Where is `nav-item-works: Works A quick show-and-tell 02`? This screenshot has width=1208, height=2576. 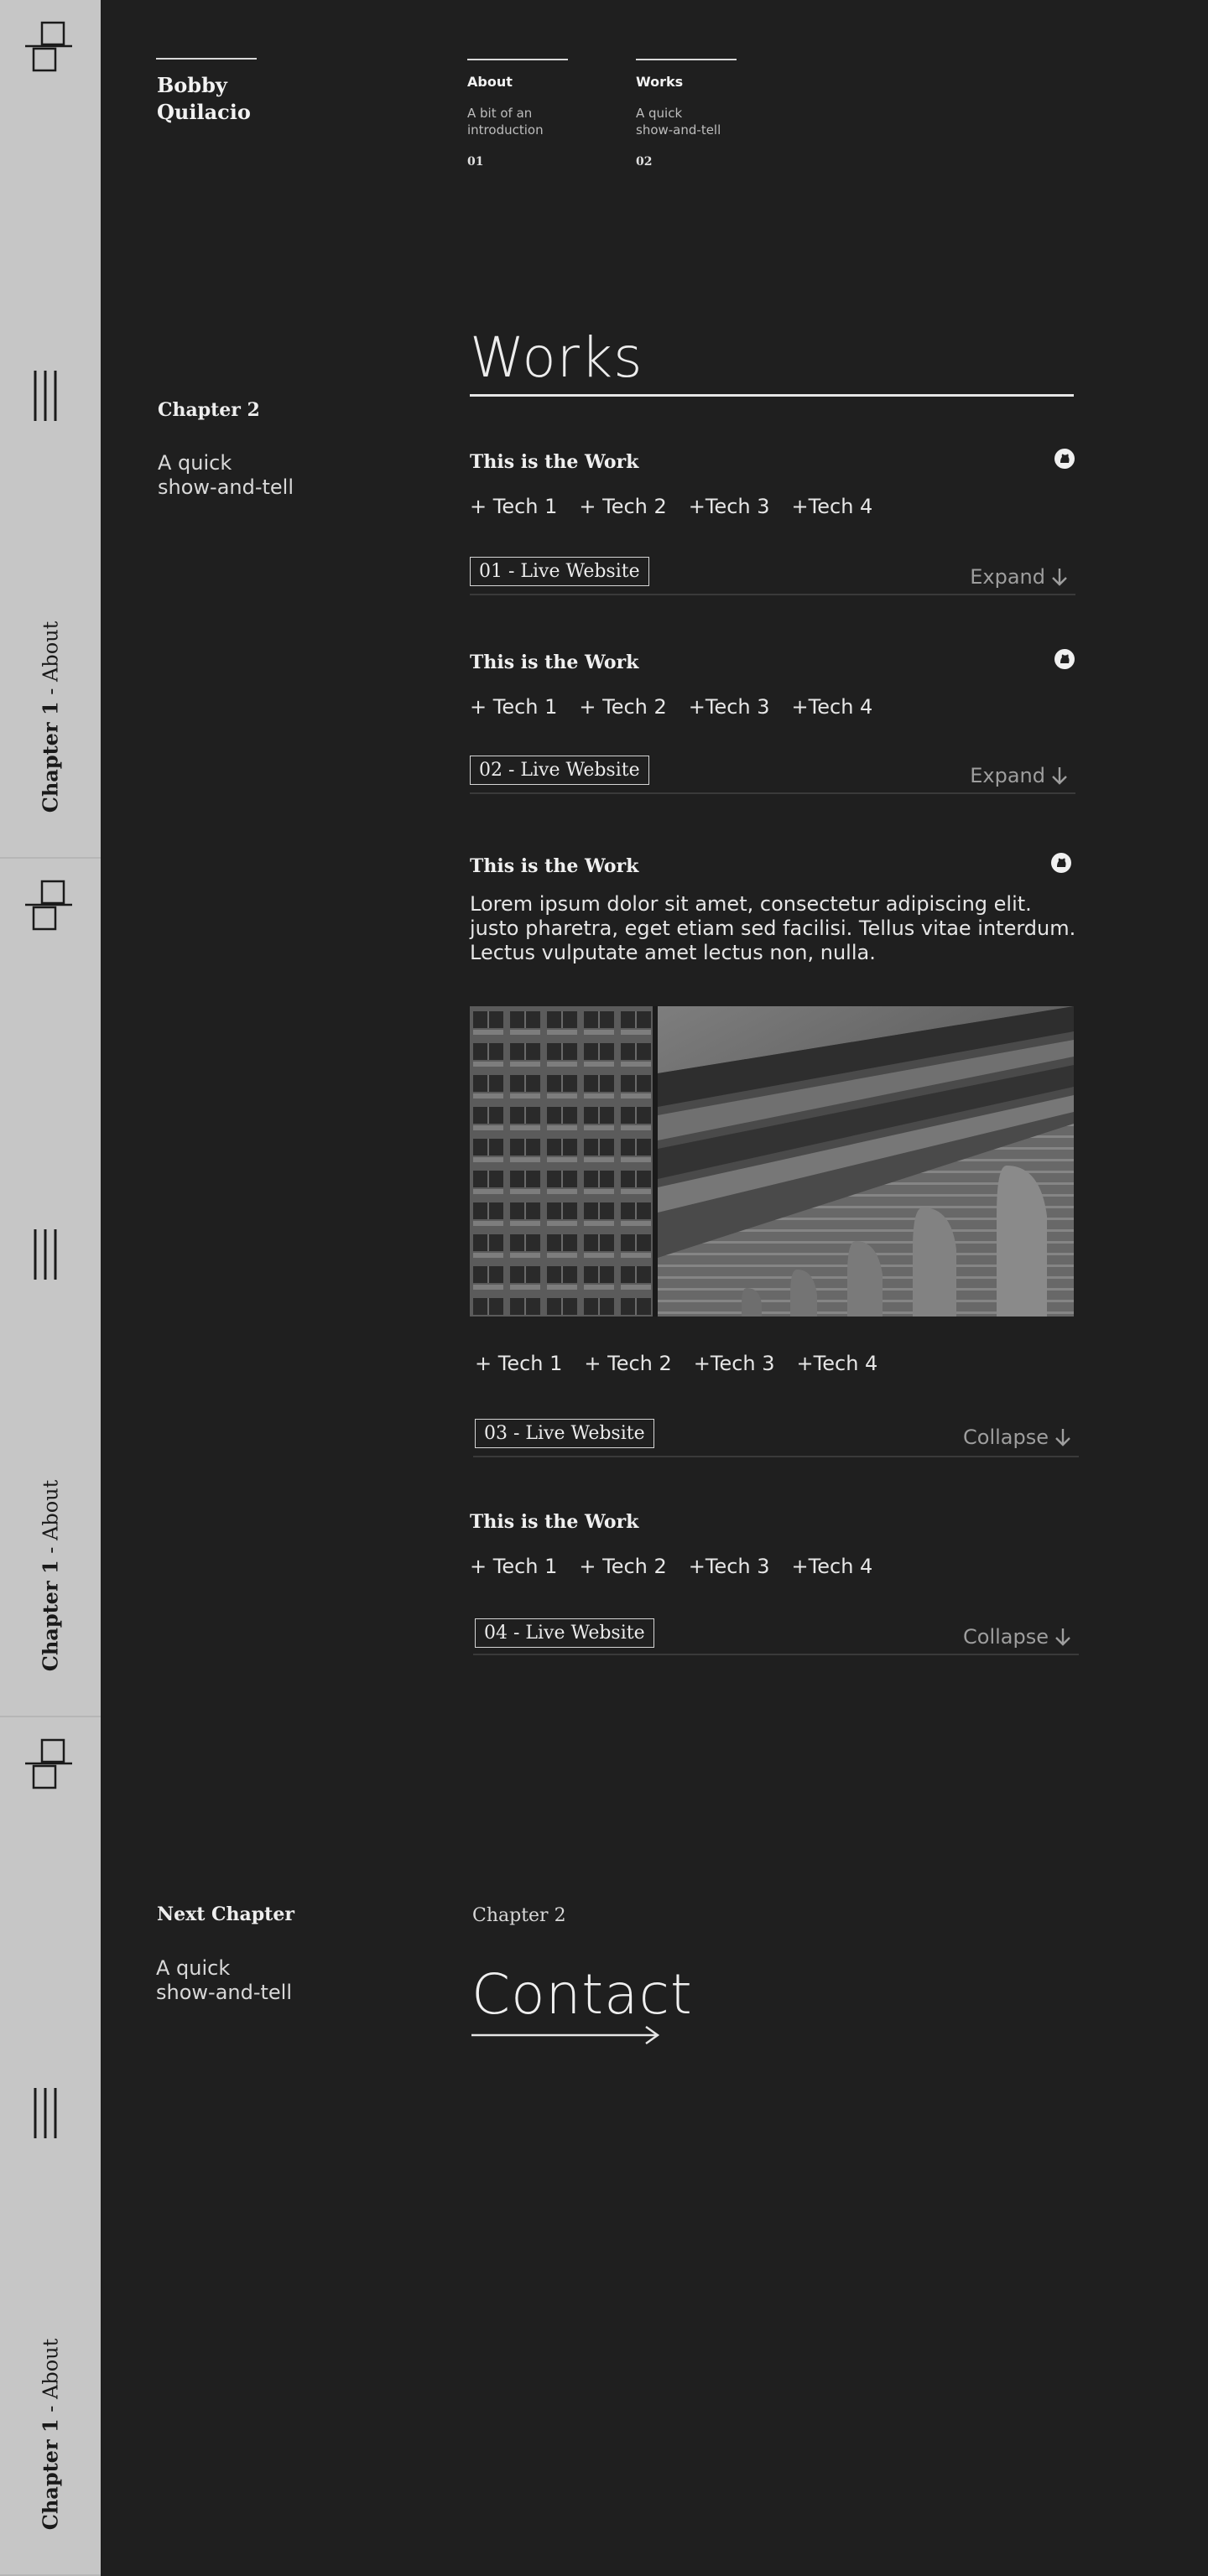
nav-item-works: Works A quick show-and-tell 02 is located at coordinates (695, 114).